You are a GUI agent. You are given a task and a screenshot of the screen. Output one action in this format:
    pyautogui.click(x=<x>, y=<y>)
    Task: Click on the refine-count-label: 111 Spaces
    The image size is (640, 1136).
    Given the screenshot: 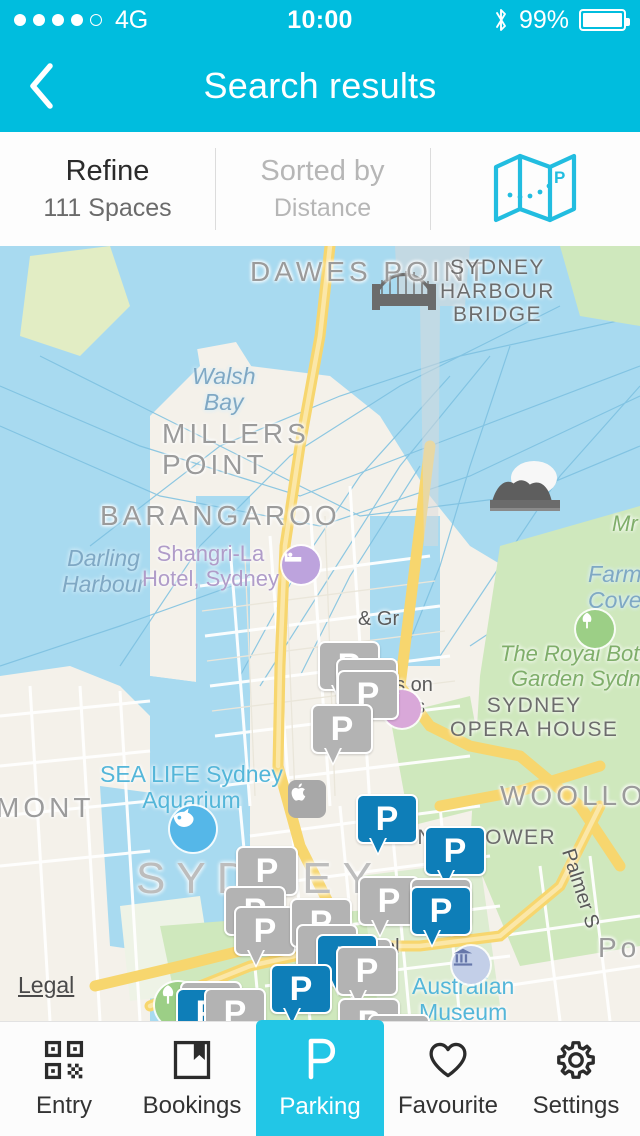 What is the action you would take?
    pyautogui.click(x=107, y=208)
    